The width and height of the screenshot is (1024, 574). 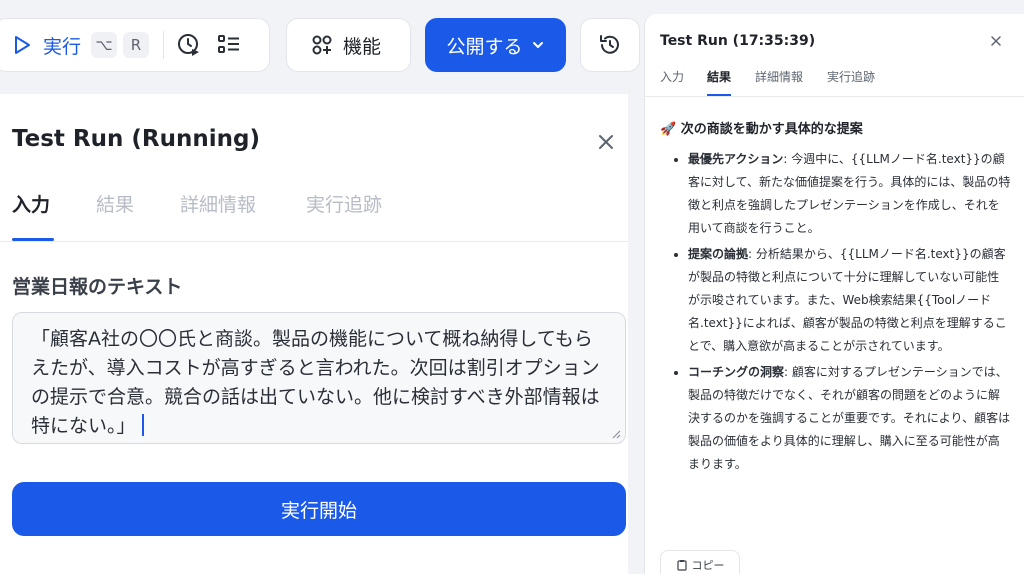 What do you see at coordinates (62, 45) in the screenshot?
I see `run-button: 実行` at bounding box center [62, 45].